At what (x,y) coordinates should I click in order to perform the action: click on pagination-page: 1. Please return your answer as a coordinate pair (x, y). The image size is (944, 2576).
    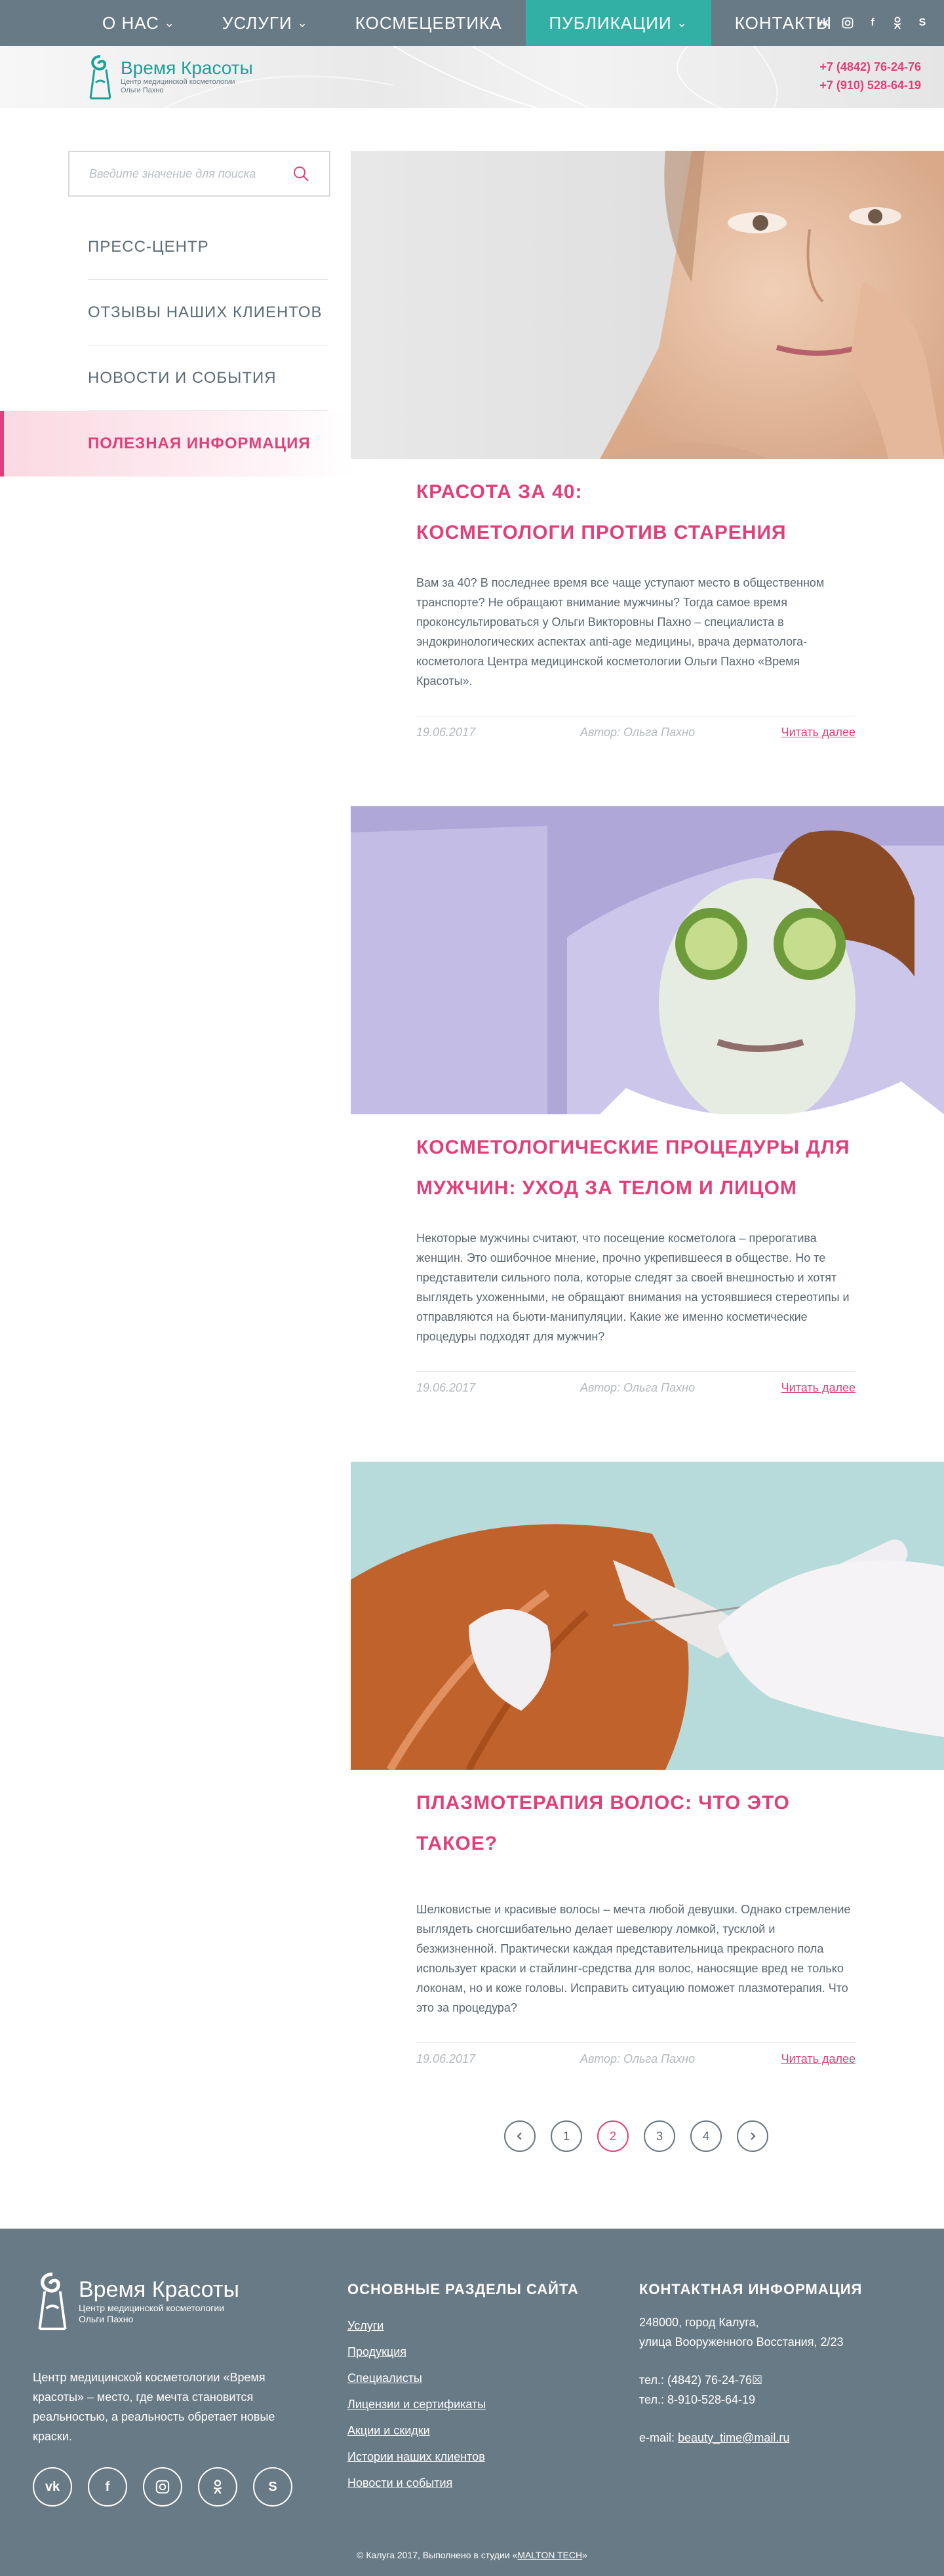
    Looking at the image, I should click on (566, 2136).